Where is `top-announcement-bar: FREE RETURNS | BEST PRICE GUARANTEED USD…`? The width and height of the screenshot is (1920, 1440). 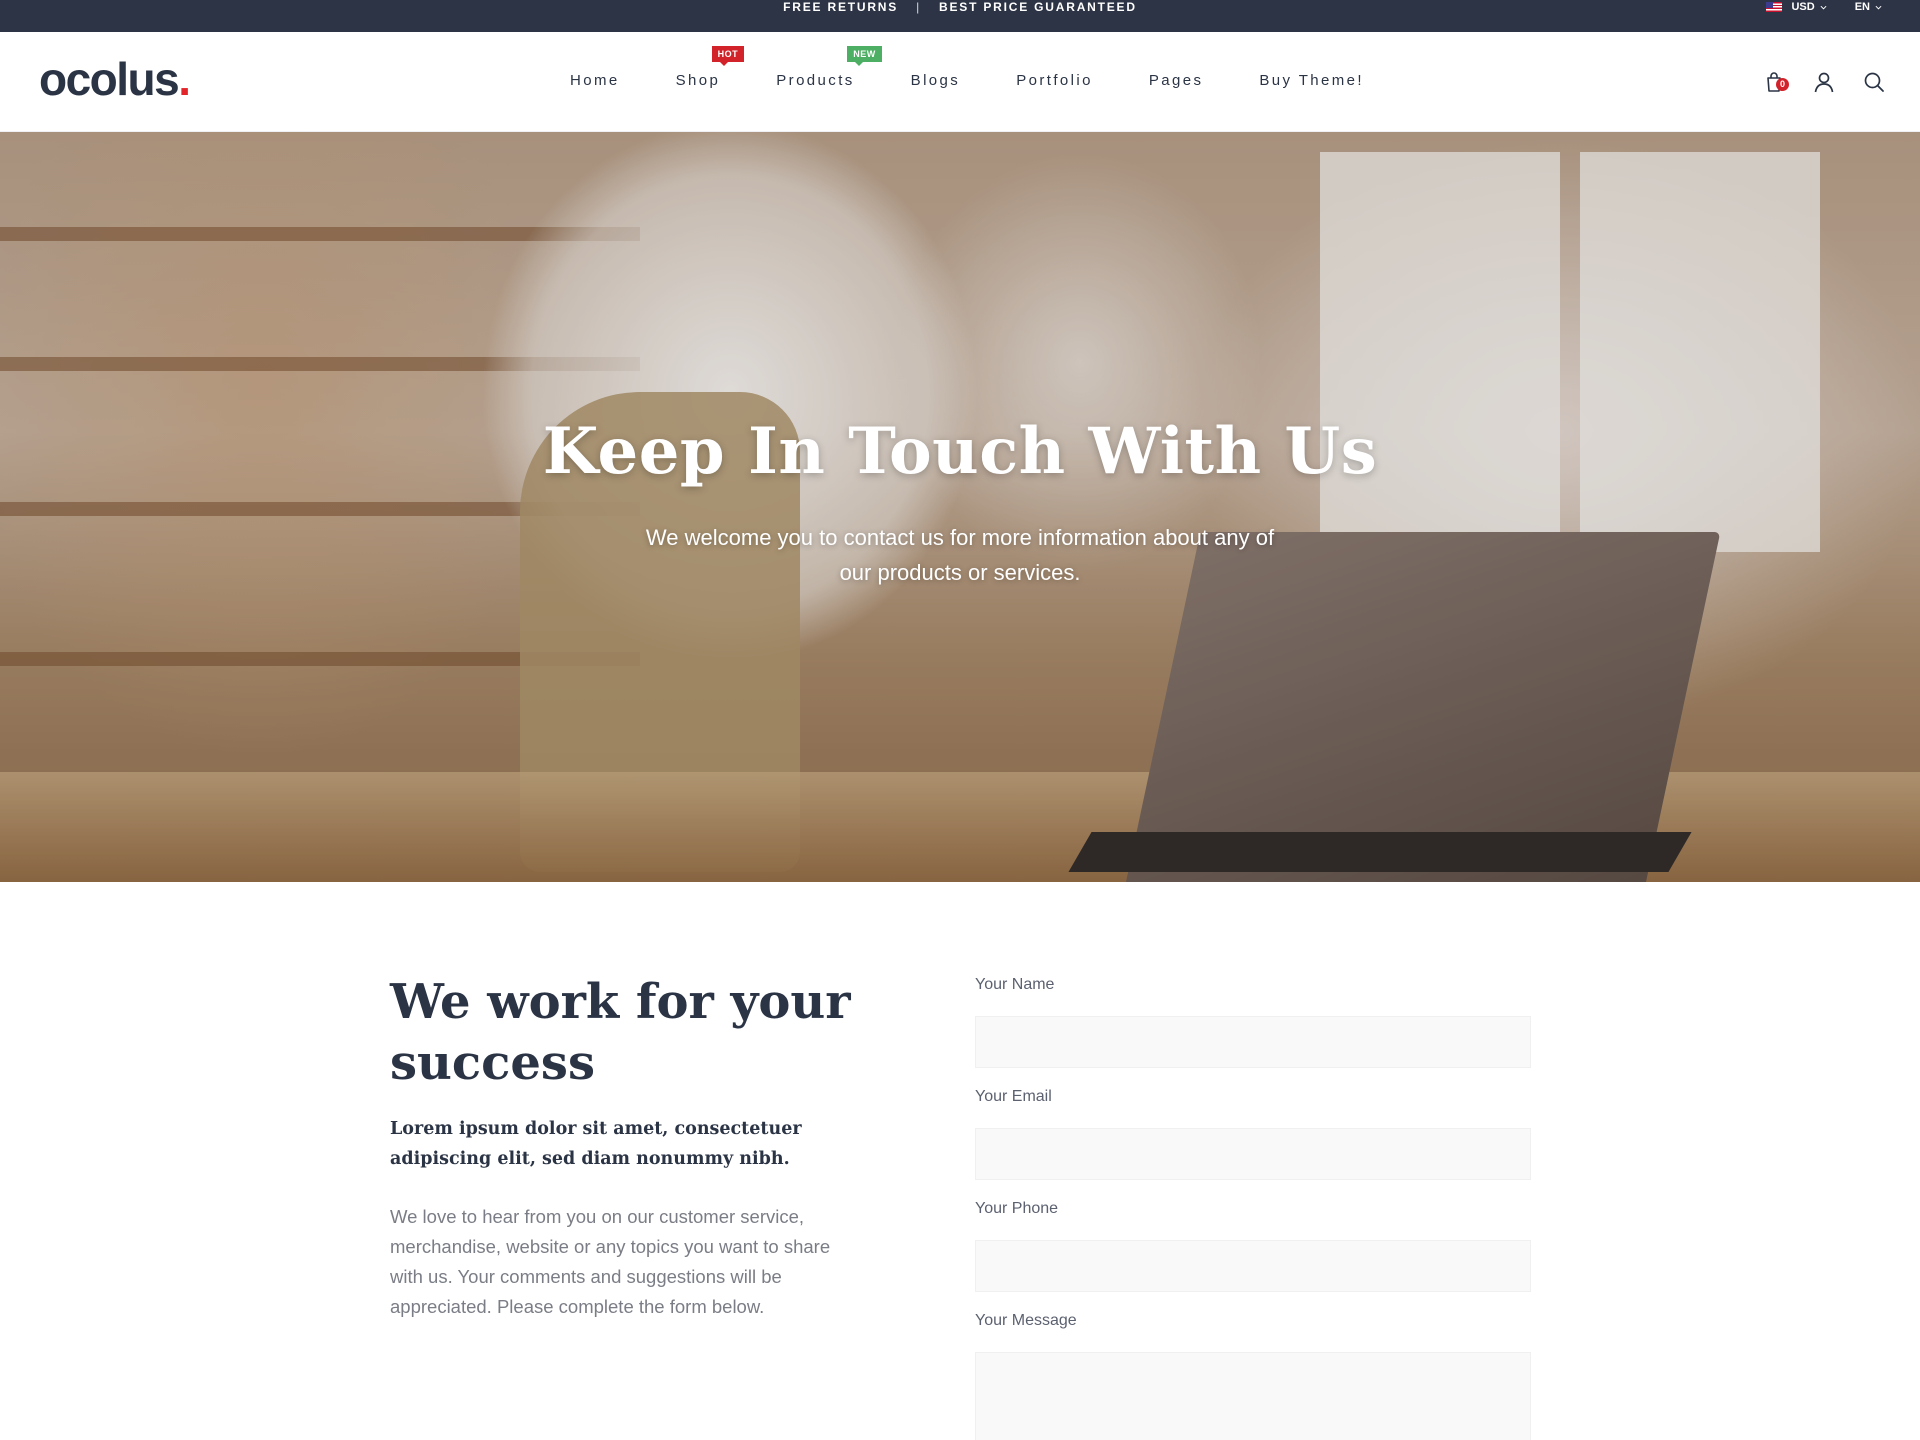 top-announcement-bar: FREE RETURNS | BEST PRICE GUARANTEED USD… is located at coordinates (960, 16).